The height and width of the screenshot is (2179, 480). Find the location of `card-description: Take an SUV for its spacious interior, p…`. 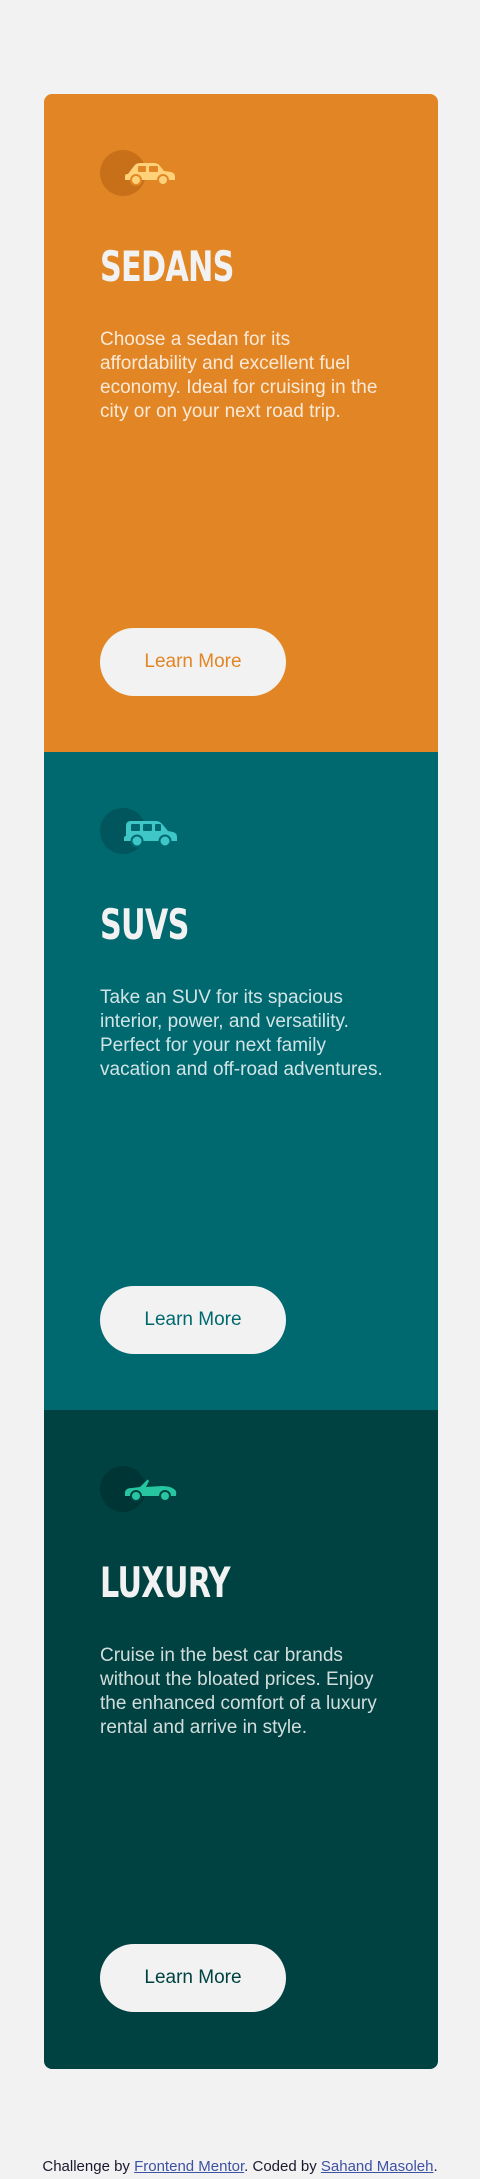

card-description: Take an SUV for its spacious interior, p… is located at coordinates (241, 1033).